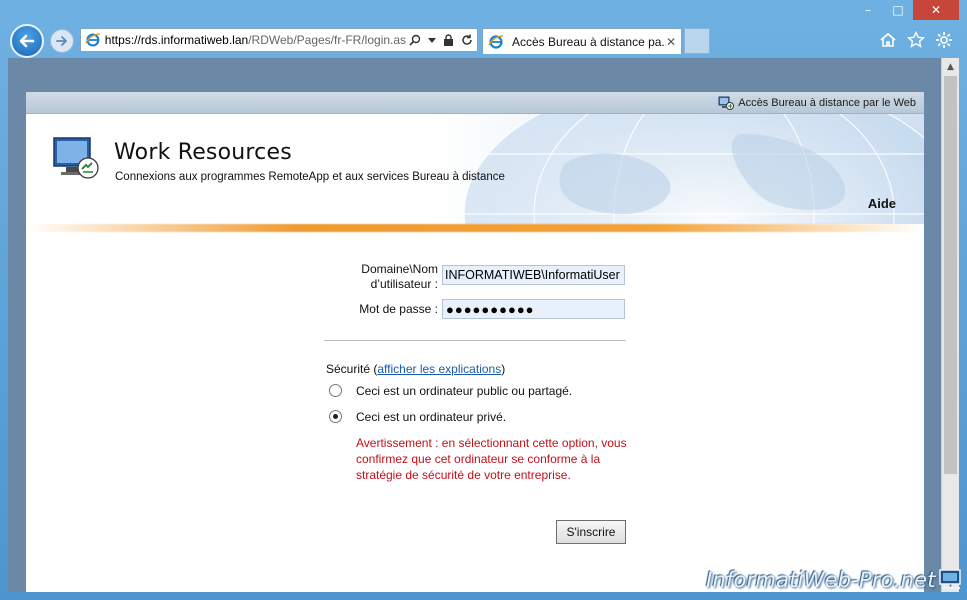 The width and height of the screenshot is (967, 600). What do you see at coordinates (697, 41) in the screenshot?
I see `new-tab-button` at bounding box center [697, 41].